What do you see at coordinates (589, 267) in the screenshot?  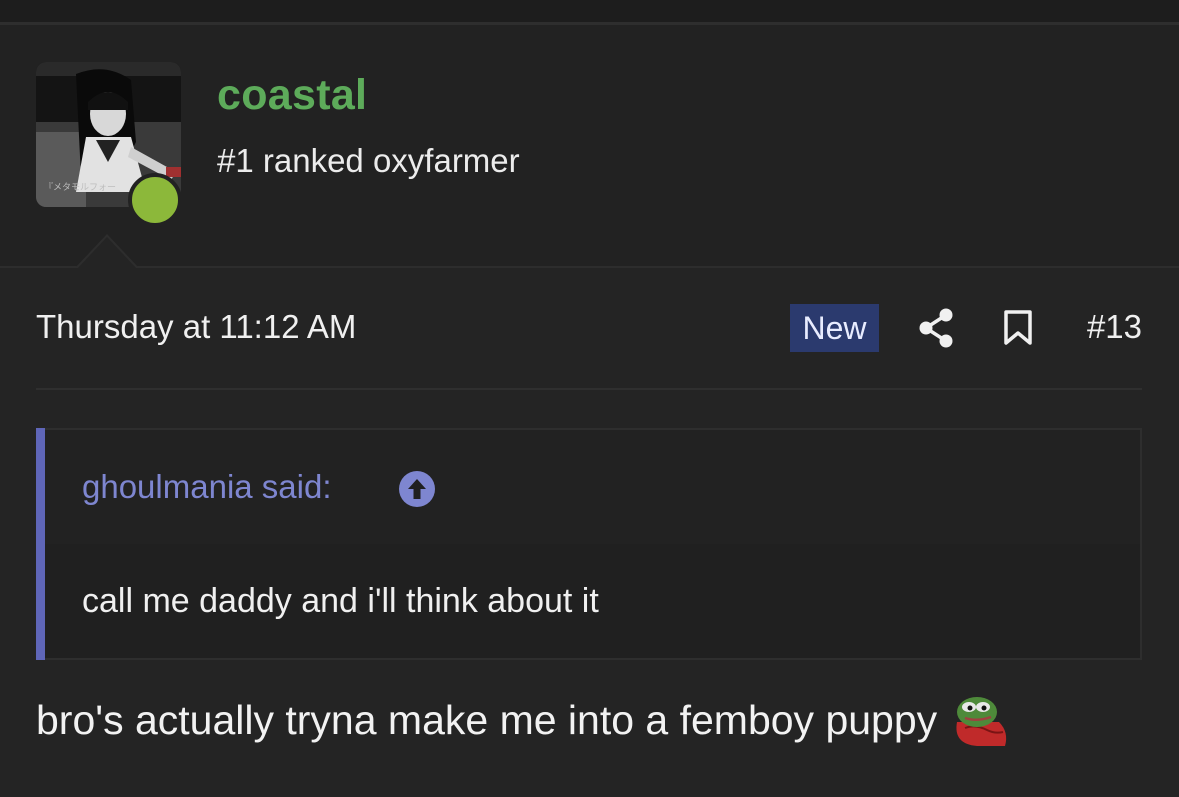 I see `user-divider` at bounding box center [589, 267].